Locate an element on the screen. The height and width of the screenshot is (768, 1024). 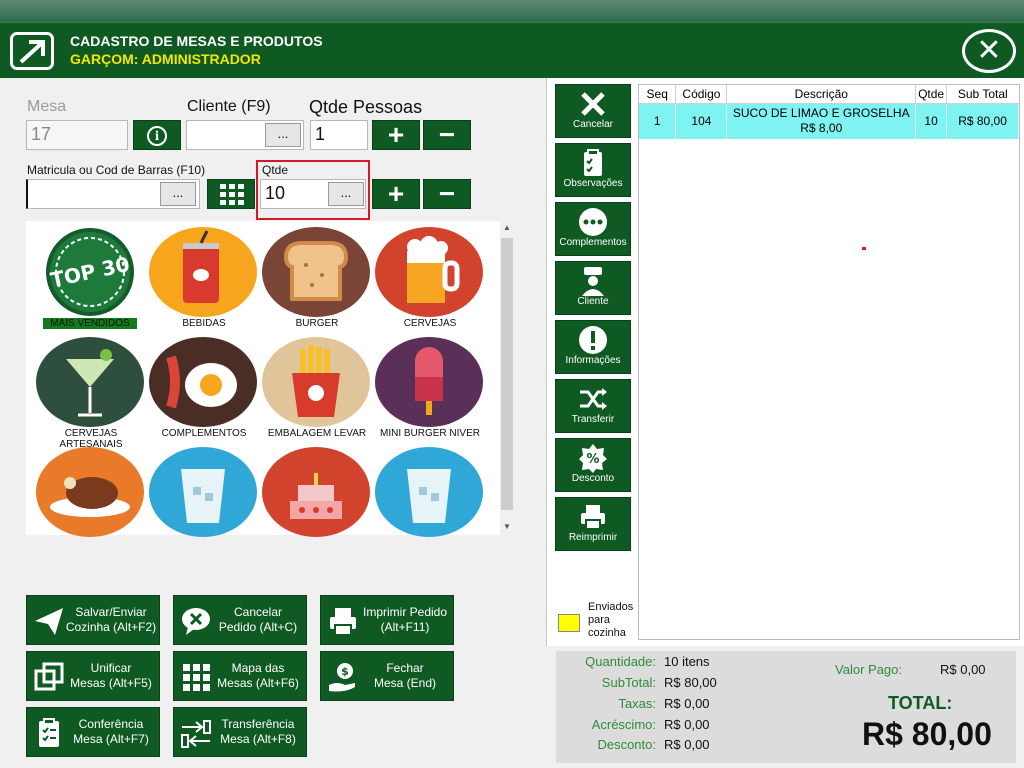
roast-chicken-icon is located at coordinates (90, 492).